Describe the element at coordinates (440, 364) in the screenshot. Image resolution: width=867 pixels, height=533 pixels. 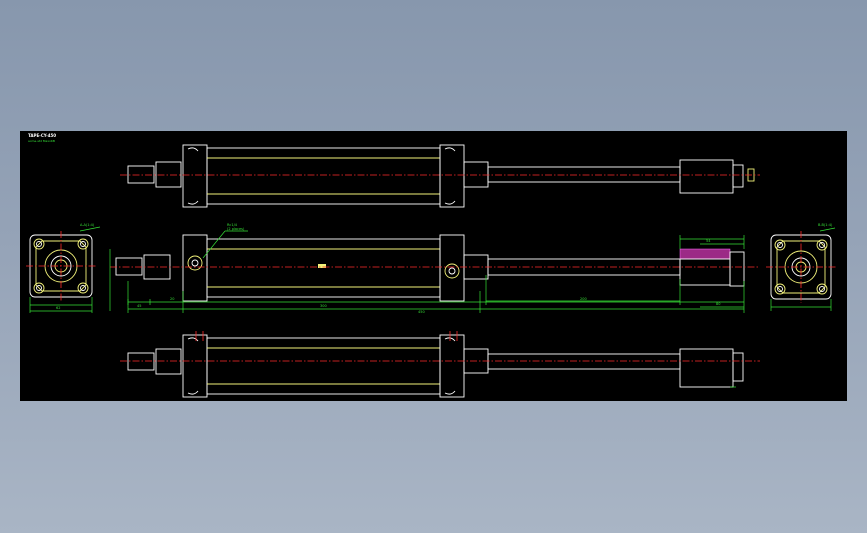
I see `bottom-view` at that location.